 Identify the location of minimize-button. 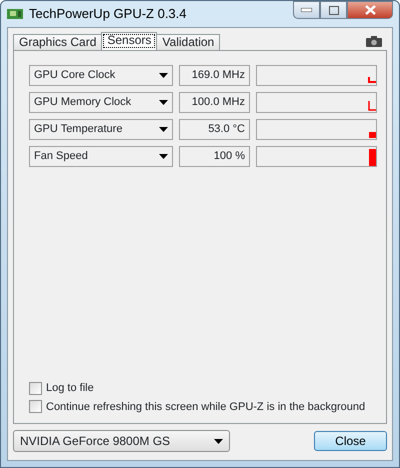
(306, 10).